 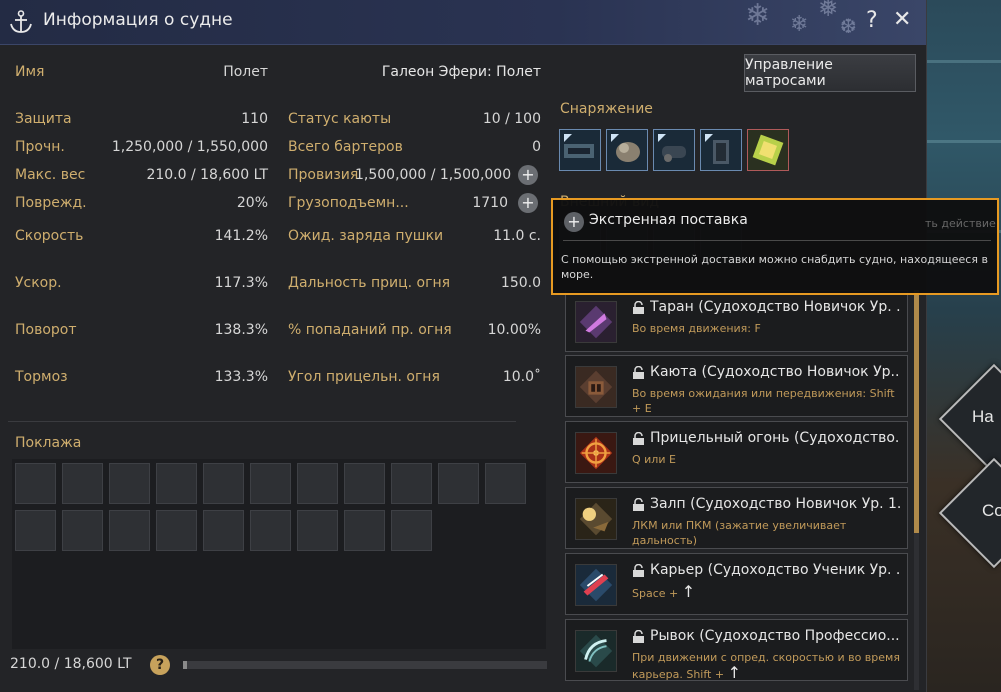 What do you see at coordinates (517, 236) in the screenshot?
I see `stat-value-cannon-cooldown: 11.0 с.` at bounding box center [517, 236].